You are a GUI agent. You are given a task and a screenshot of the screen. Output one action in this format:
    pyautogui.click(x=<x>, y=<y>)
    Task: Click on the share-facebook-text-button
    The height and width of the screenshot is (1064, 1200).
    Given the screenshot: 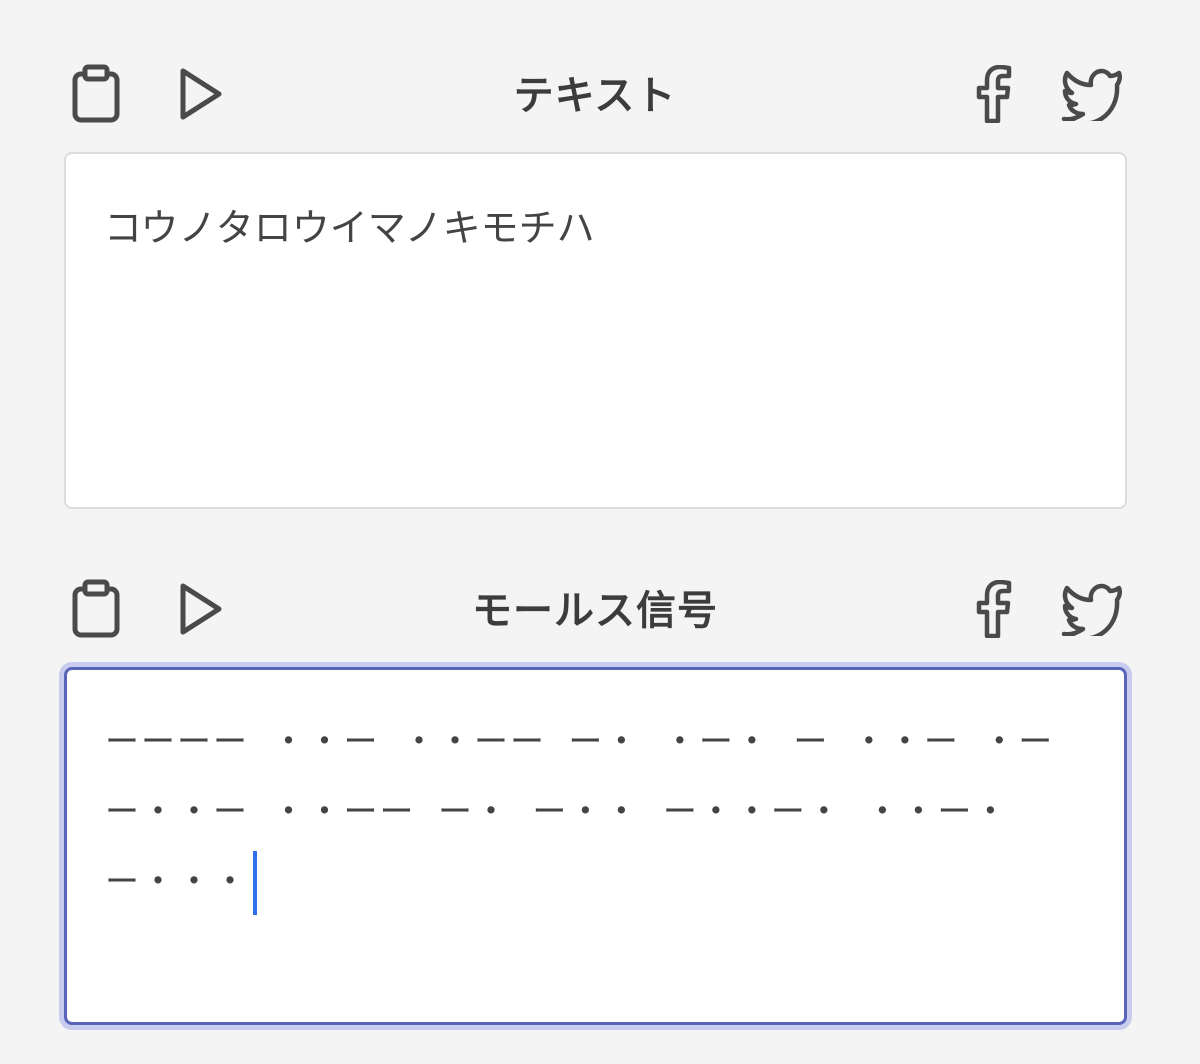 What is the action you would take?
    pyautogui.click(x=994, y=94)
    